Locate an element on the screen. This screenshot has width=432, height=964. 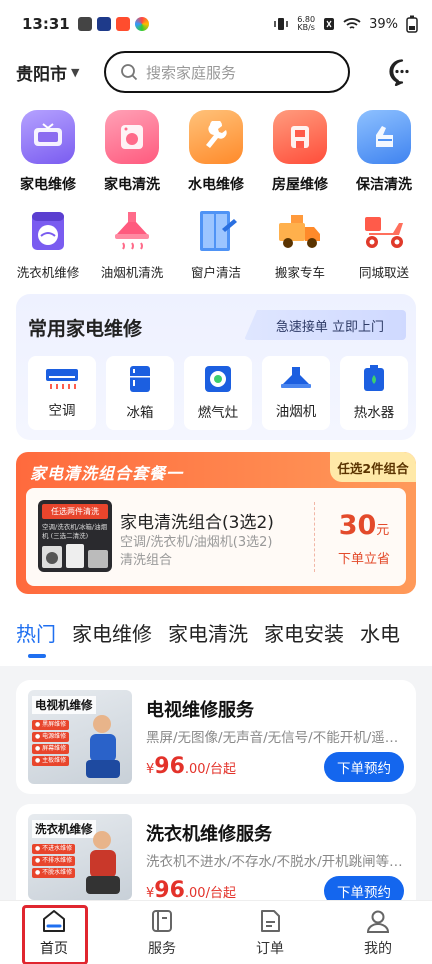
appliance-range-hood: 油烟机 is located at coordinates (296, 393).